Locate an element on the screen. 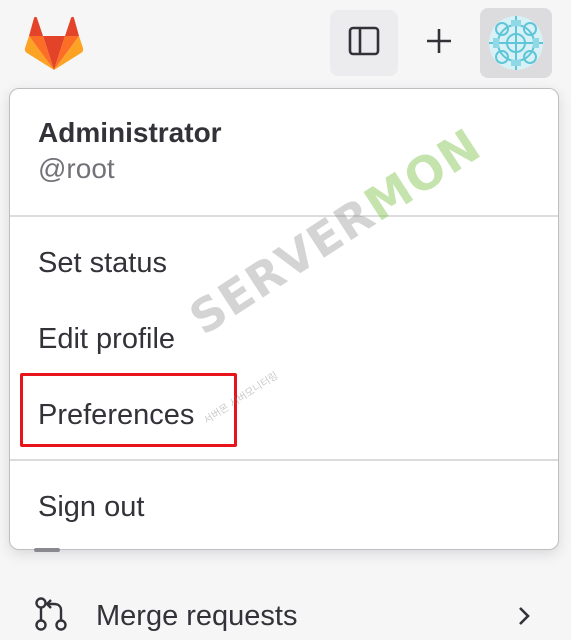 This screenshot has width=571, height=640. user-display-name: Administrator is located at coordinates (130, 132).